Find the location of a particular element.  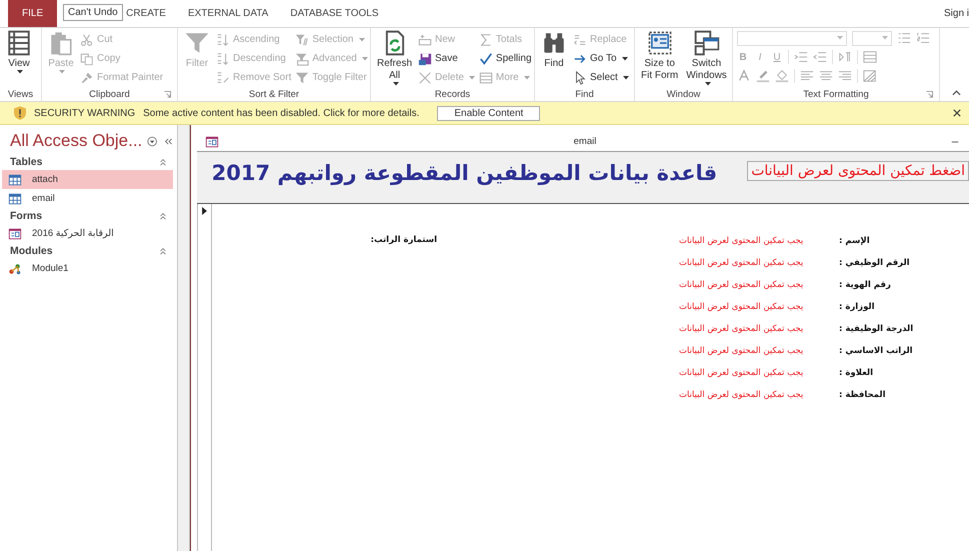

group-label: Text Formatting is located at coordinates (836, 94).